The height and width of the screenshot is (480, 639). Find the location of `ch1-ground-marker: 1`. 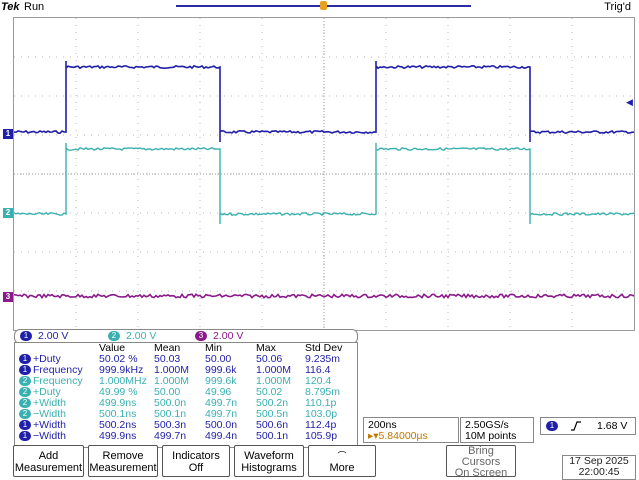

ch1-ground-marker: 1 is located at coordinates (8, 134).